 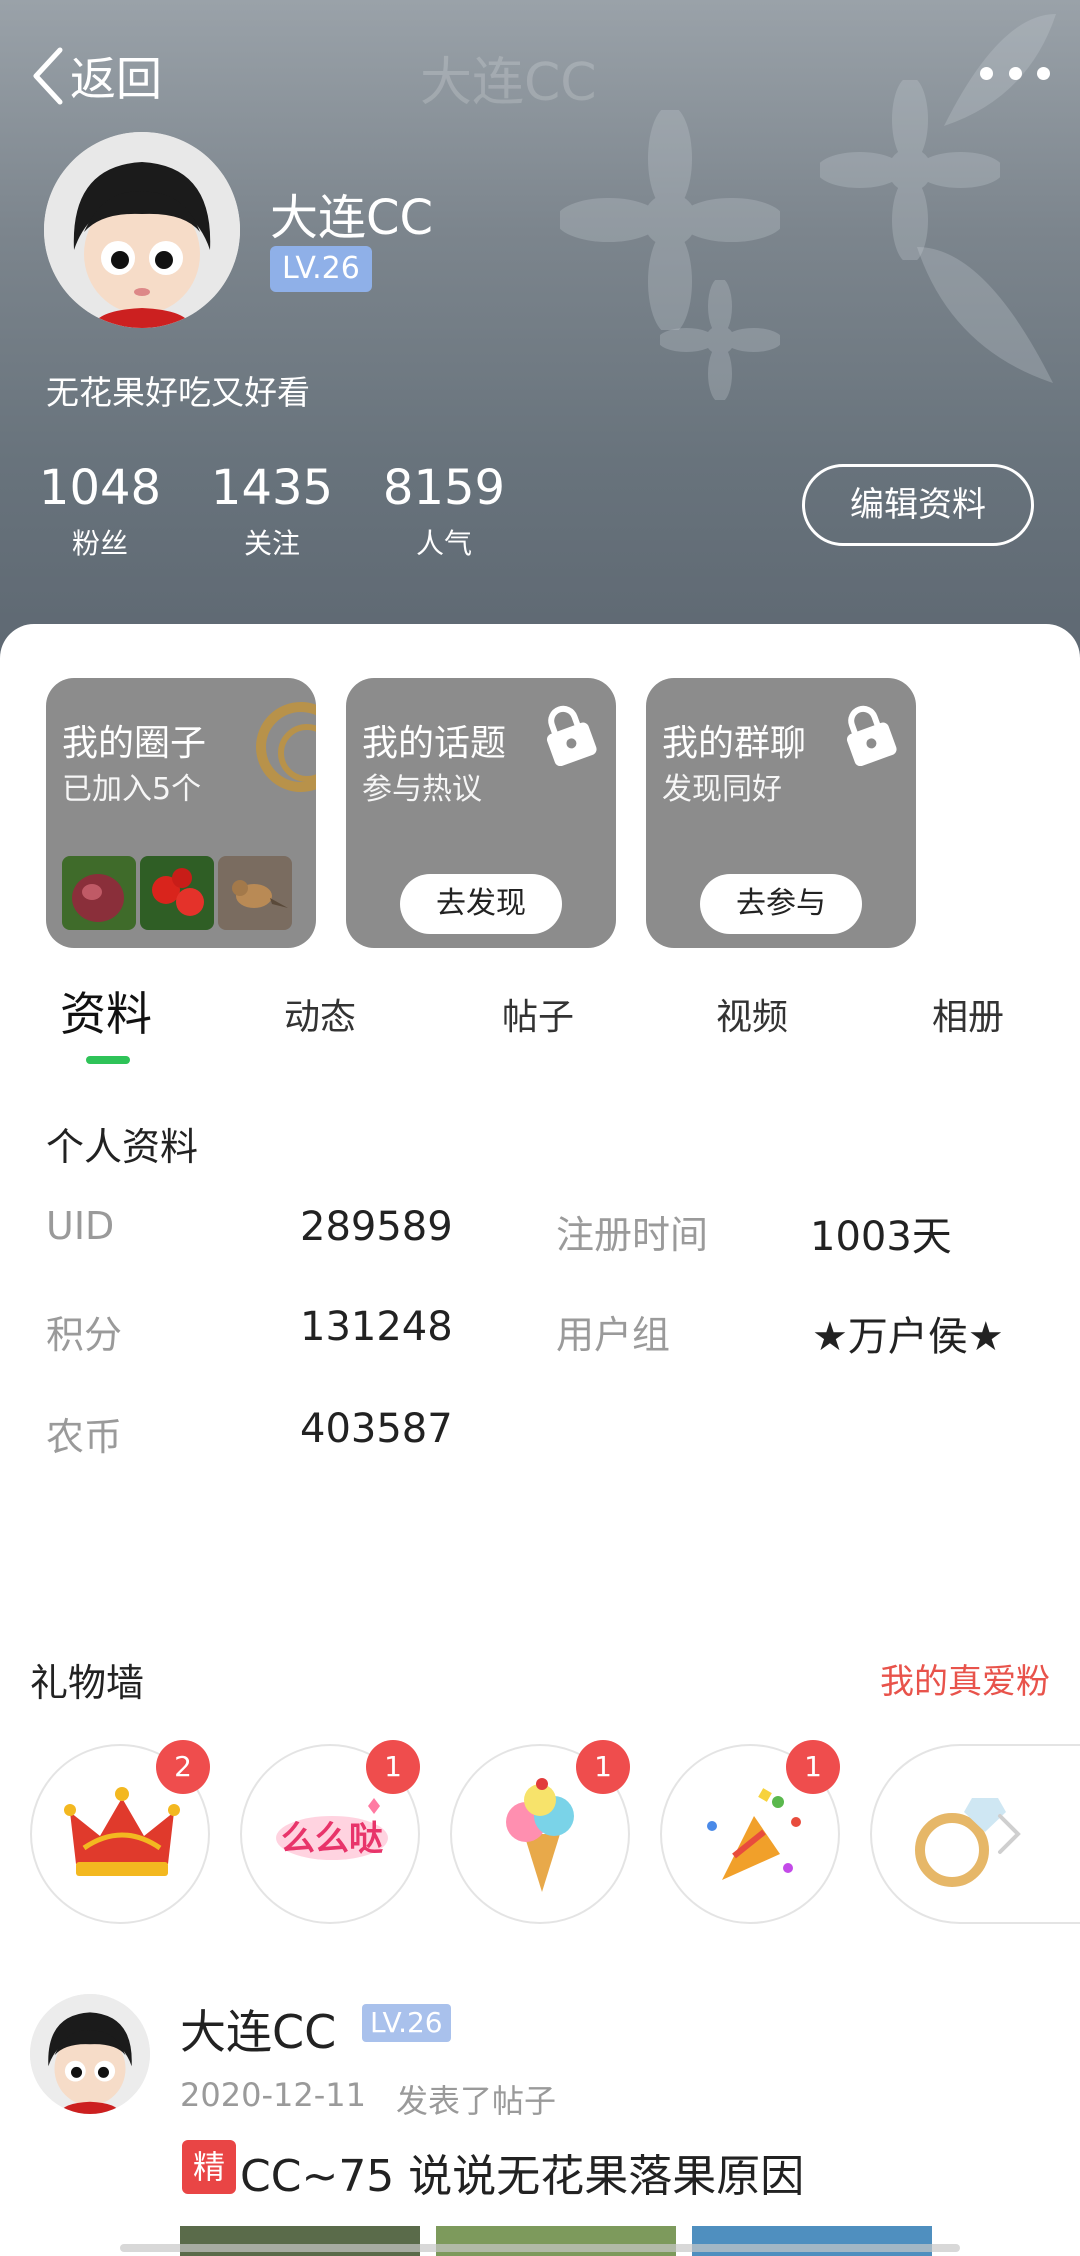 What do you see at coordinates (48, 76) in the screenshot?
I see `chevron-left-icon` at bounding box center [48, 76].